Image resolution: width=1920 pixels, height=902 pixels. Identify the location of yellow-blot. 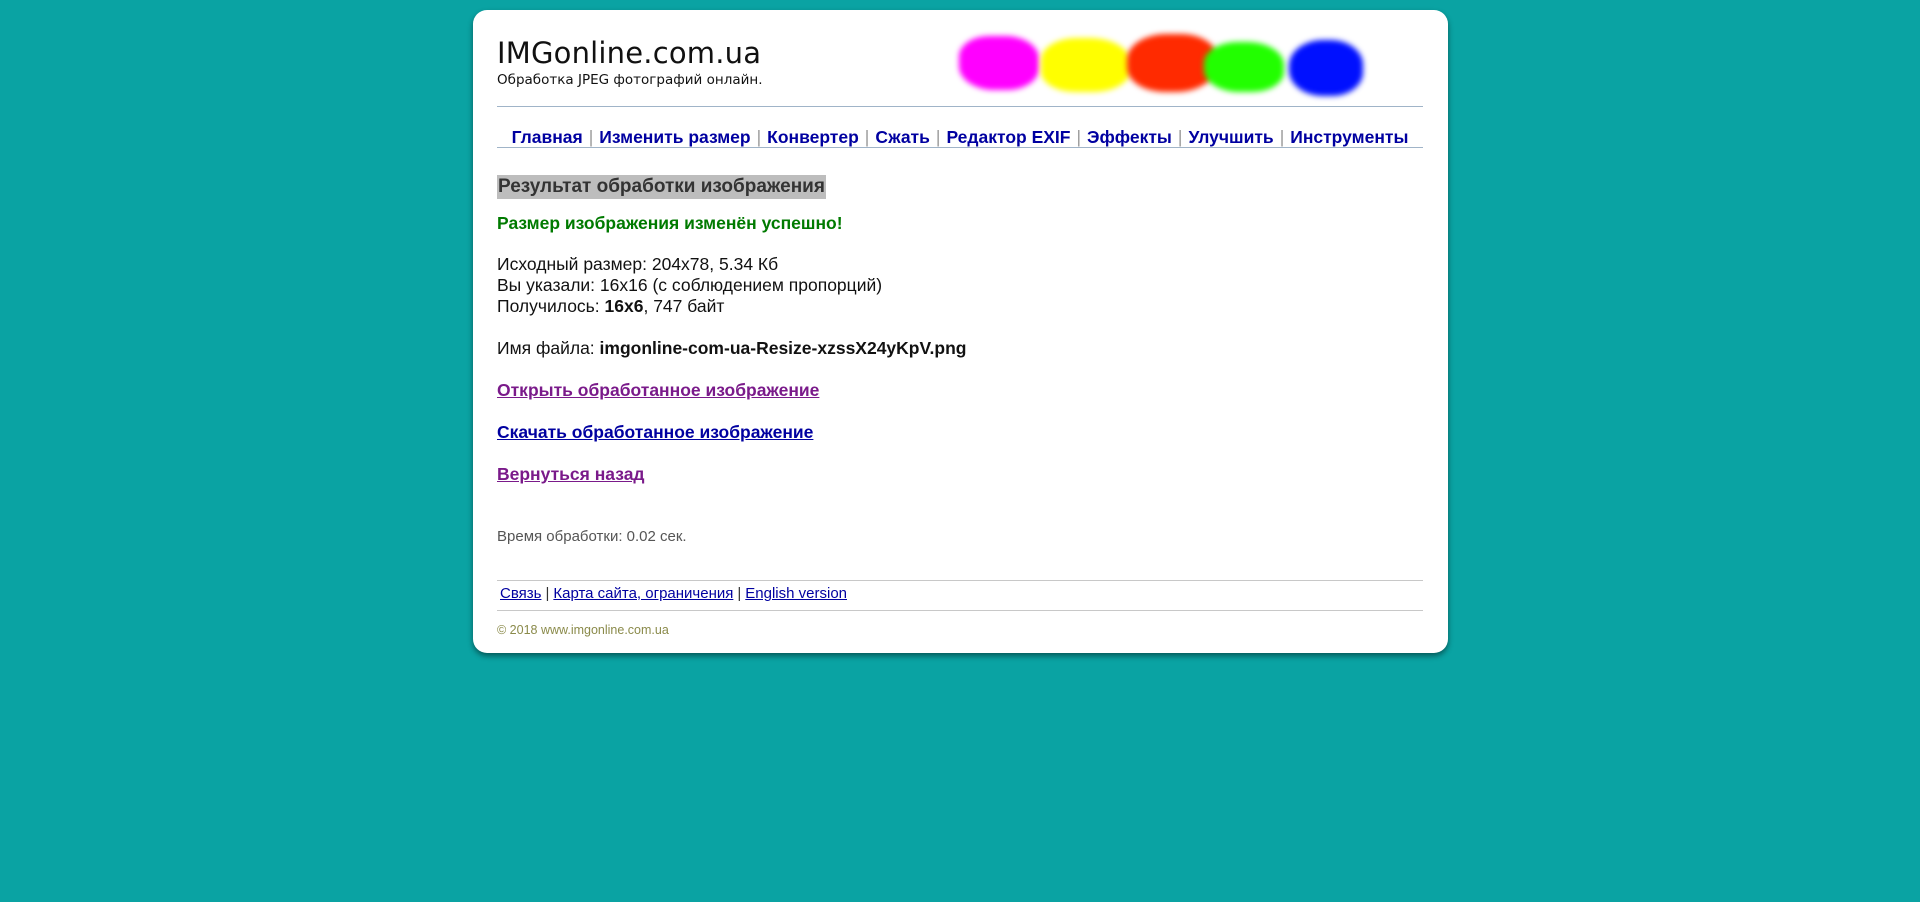
(1086, 65).